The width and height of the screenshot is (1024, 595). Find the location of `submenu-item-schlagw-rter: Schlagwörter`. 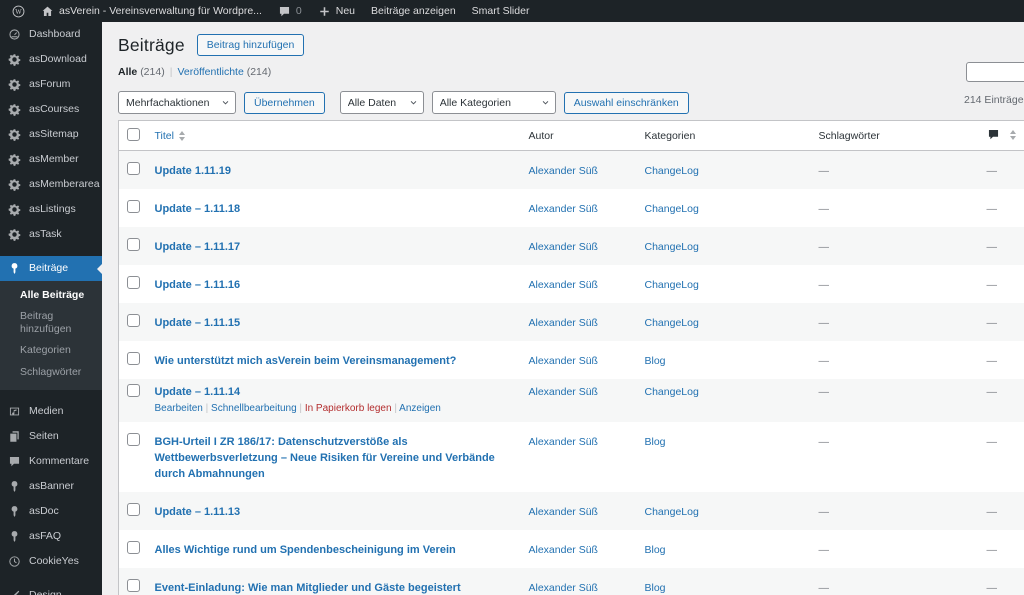

submenu-item-schlagw-rter: Schlagwörter is located at coordinates (51, 372).